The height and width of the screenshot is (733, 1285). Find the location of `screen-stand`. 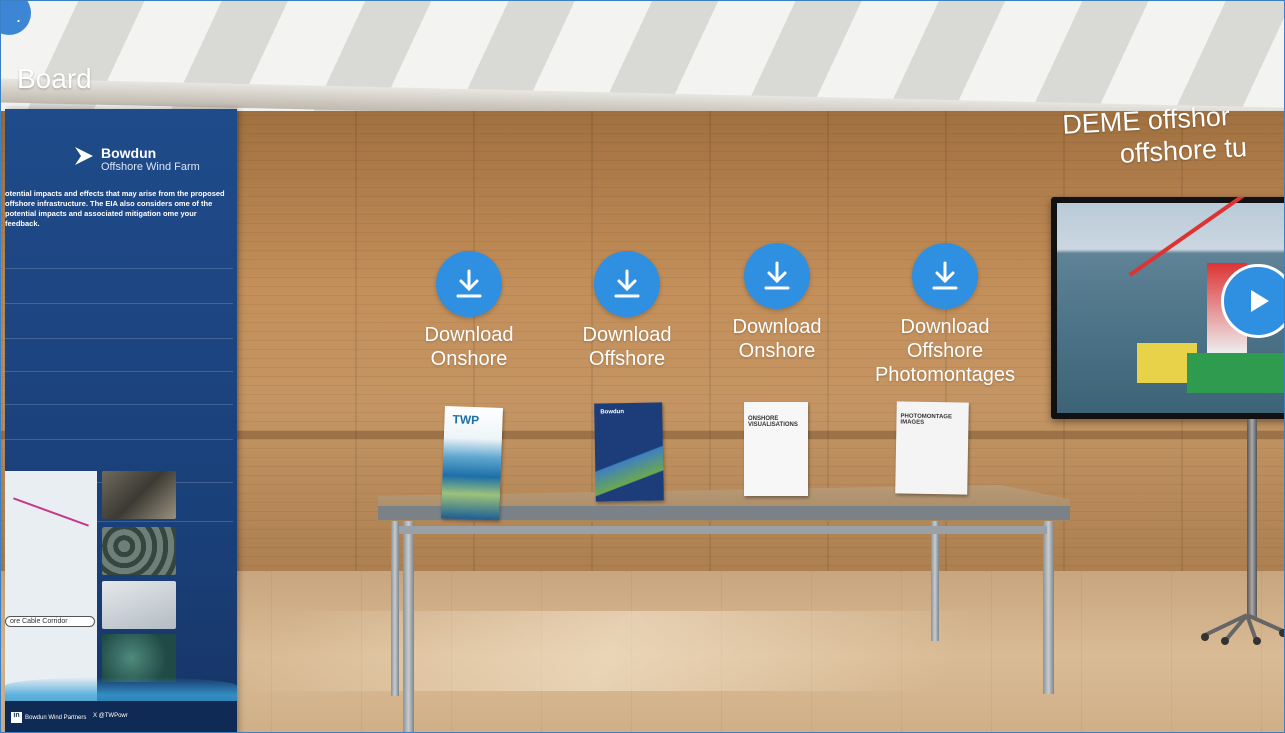

screen-stand is located at coordinates (1252, 519).